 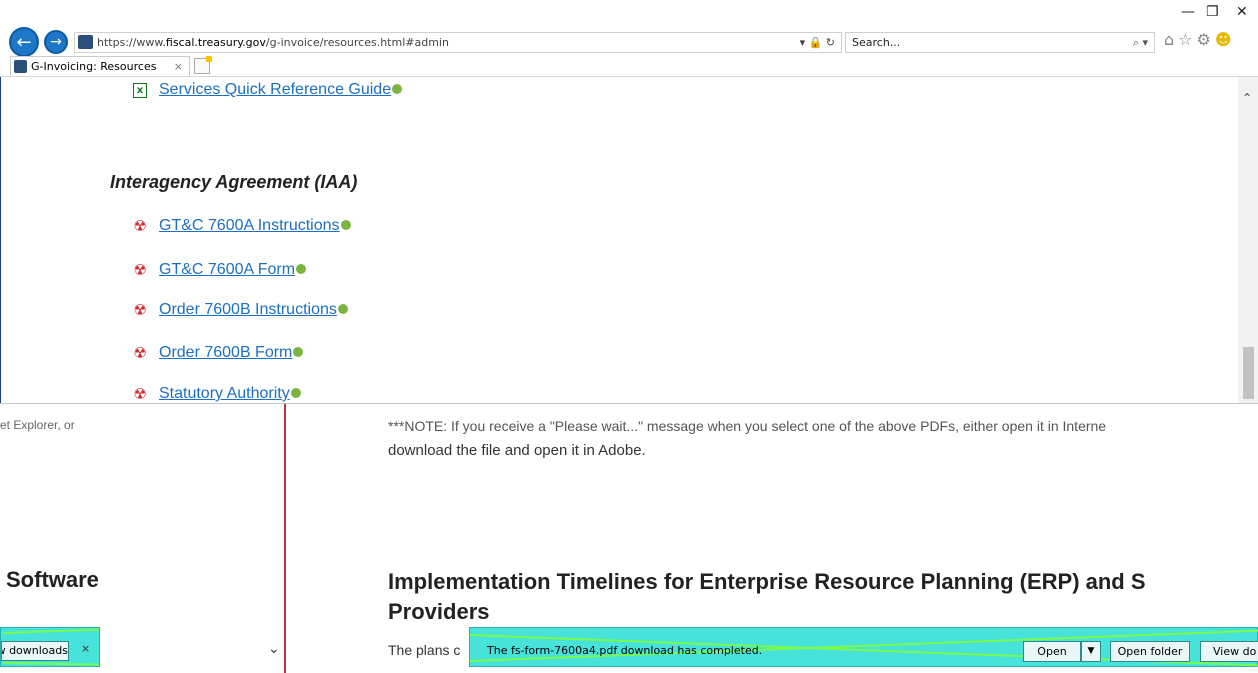 I want to click on list-item: ☢ Statutory Authority, so click(x=217, y=393).